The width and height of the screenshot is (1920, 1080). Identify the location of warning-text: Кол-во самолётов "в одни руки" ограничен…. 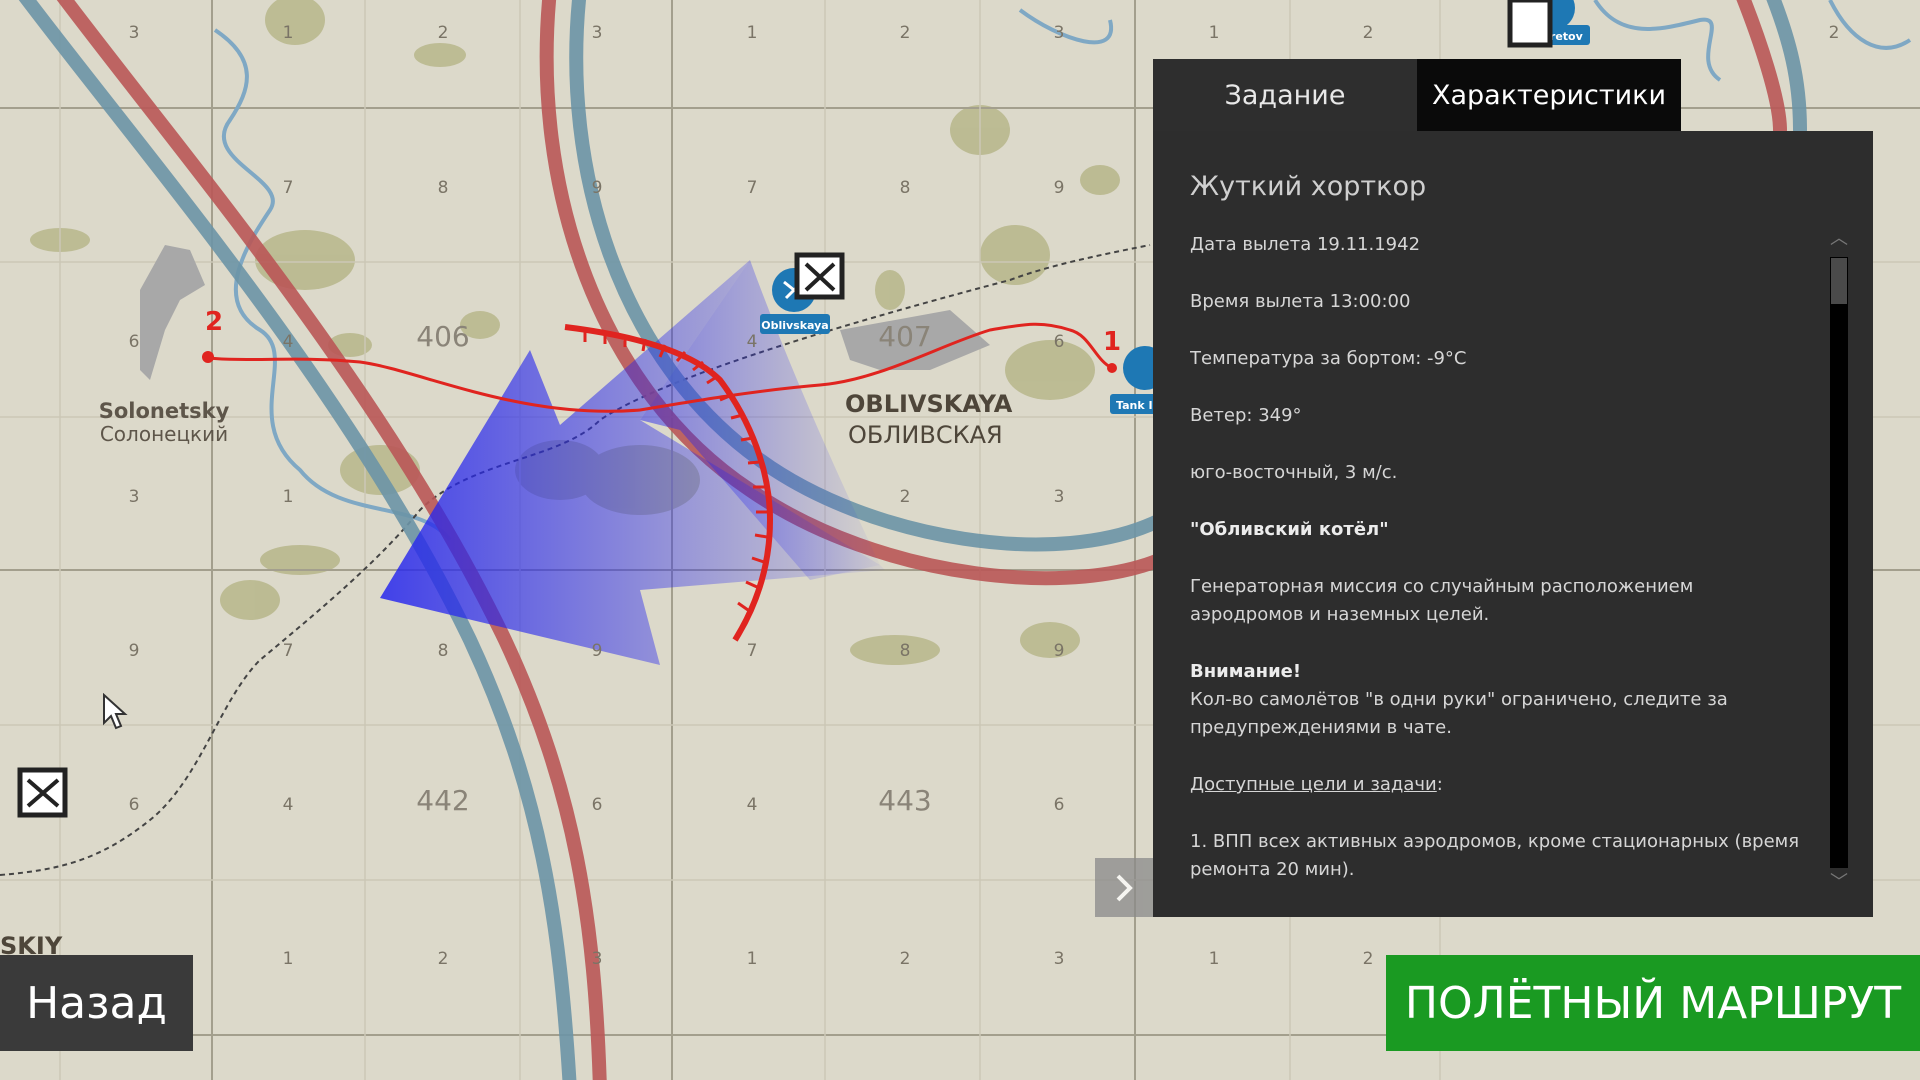
(1459, 713).